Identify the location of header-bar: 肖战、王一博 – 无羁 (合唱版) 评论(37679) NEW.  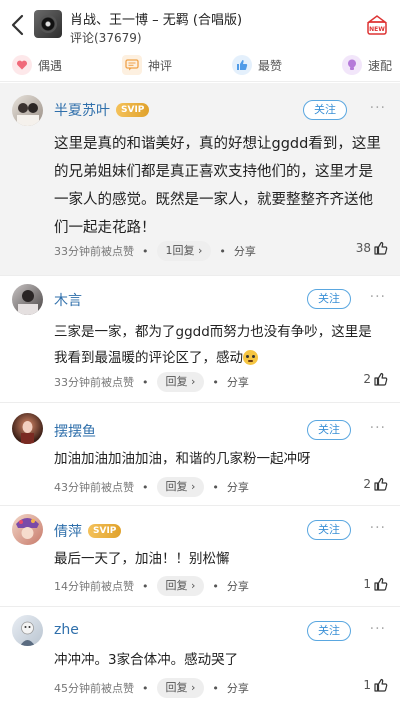
(200, 25).